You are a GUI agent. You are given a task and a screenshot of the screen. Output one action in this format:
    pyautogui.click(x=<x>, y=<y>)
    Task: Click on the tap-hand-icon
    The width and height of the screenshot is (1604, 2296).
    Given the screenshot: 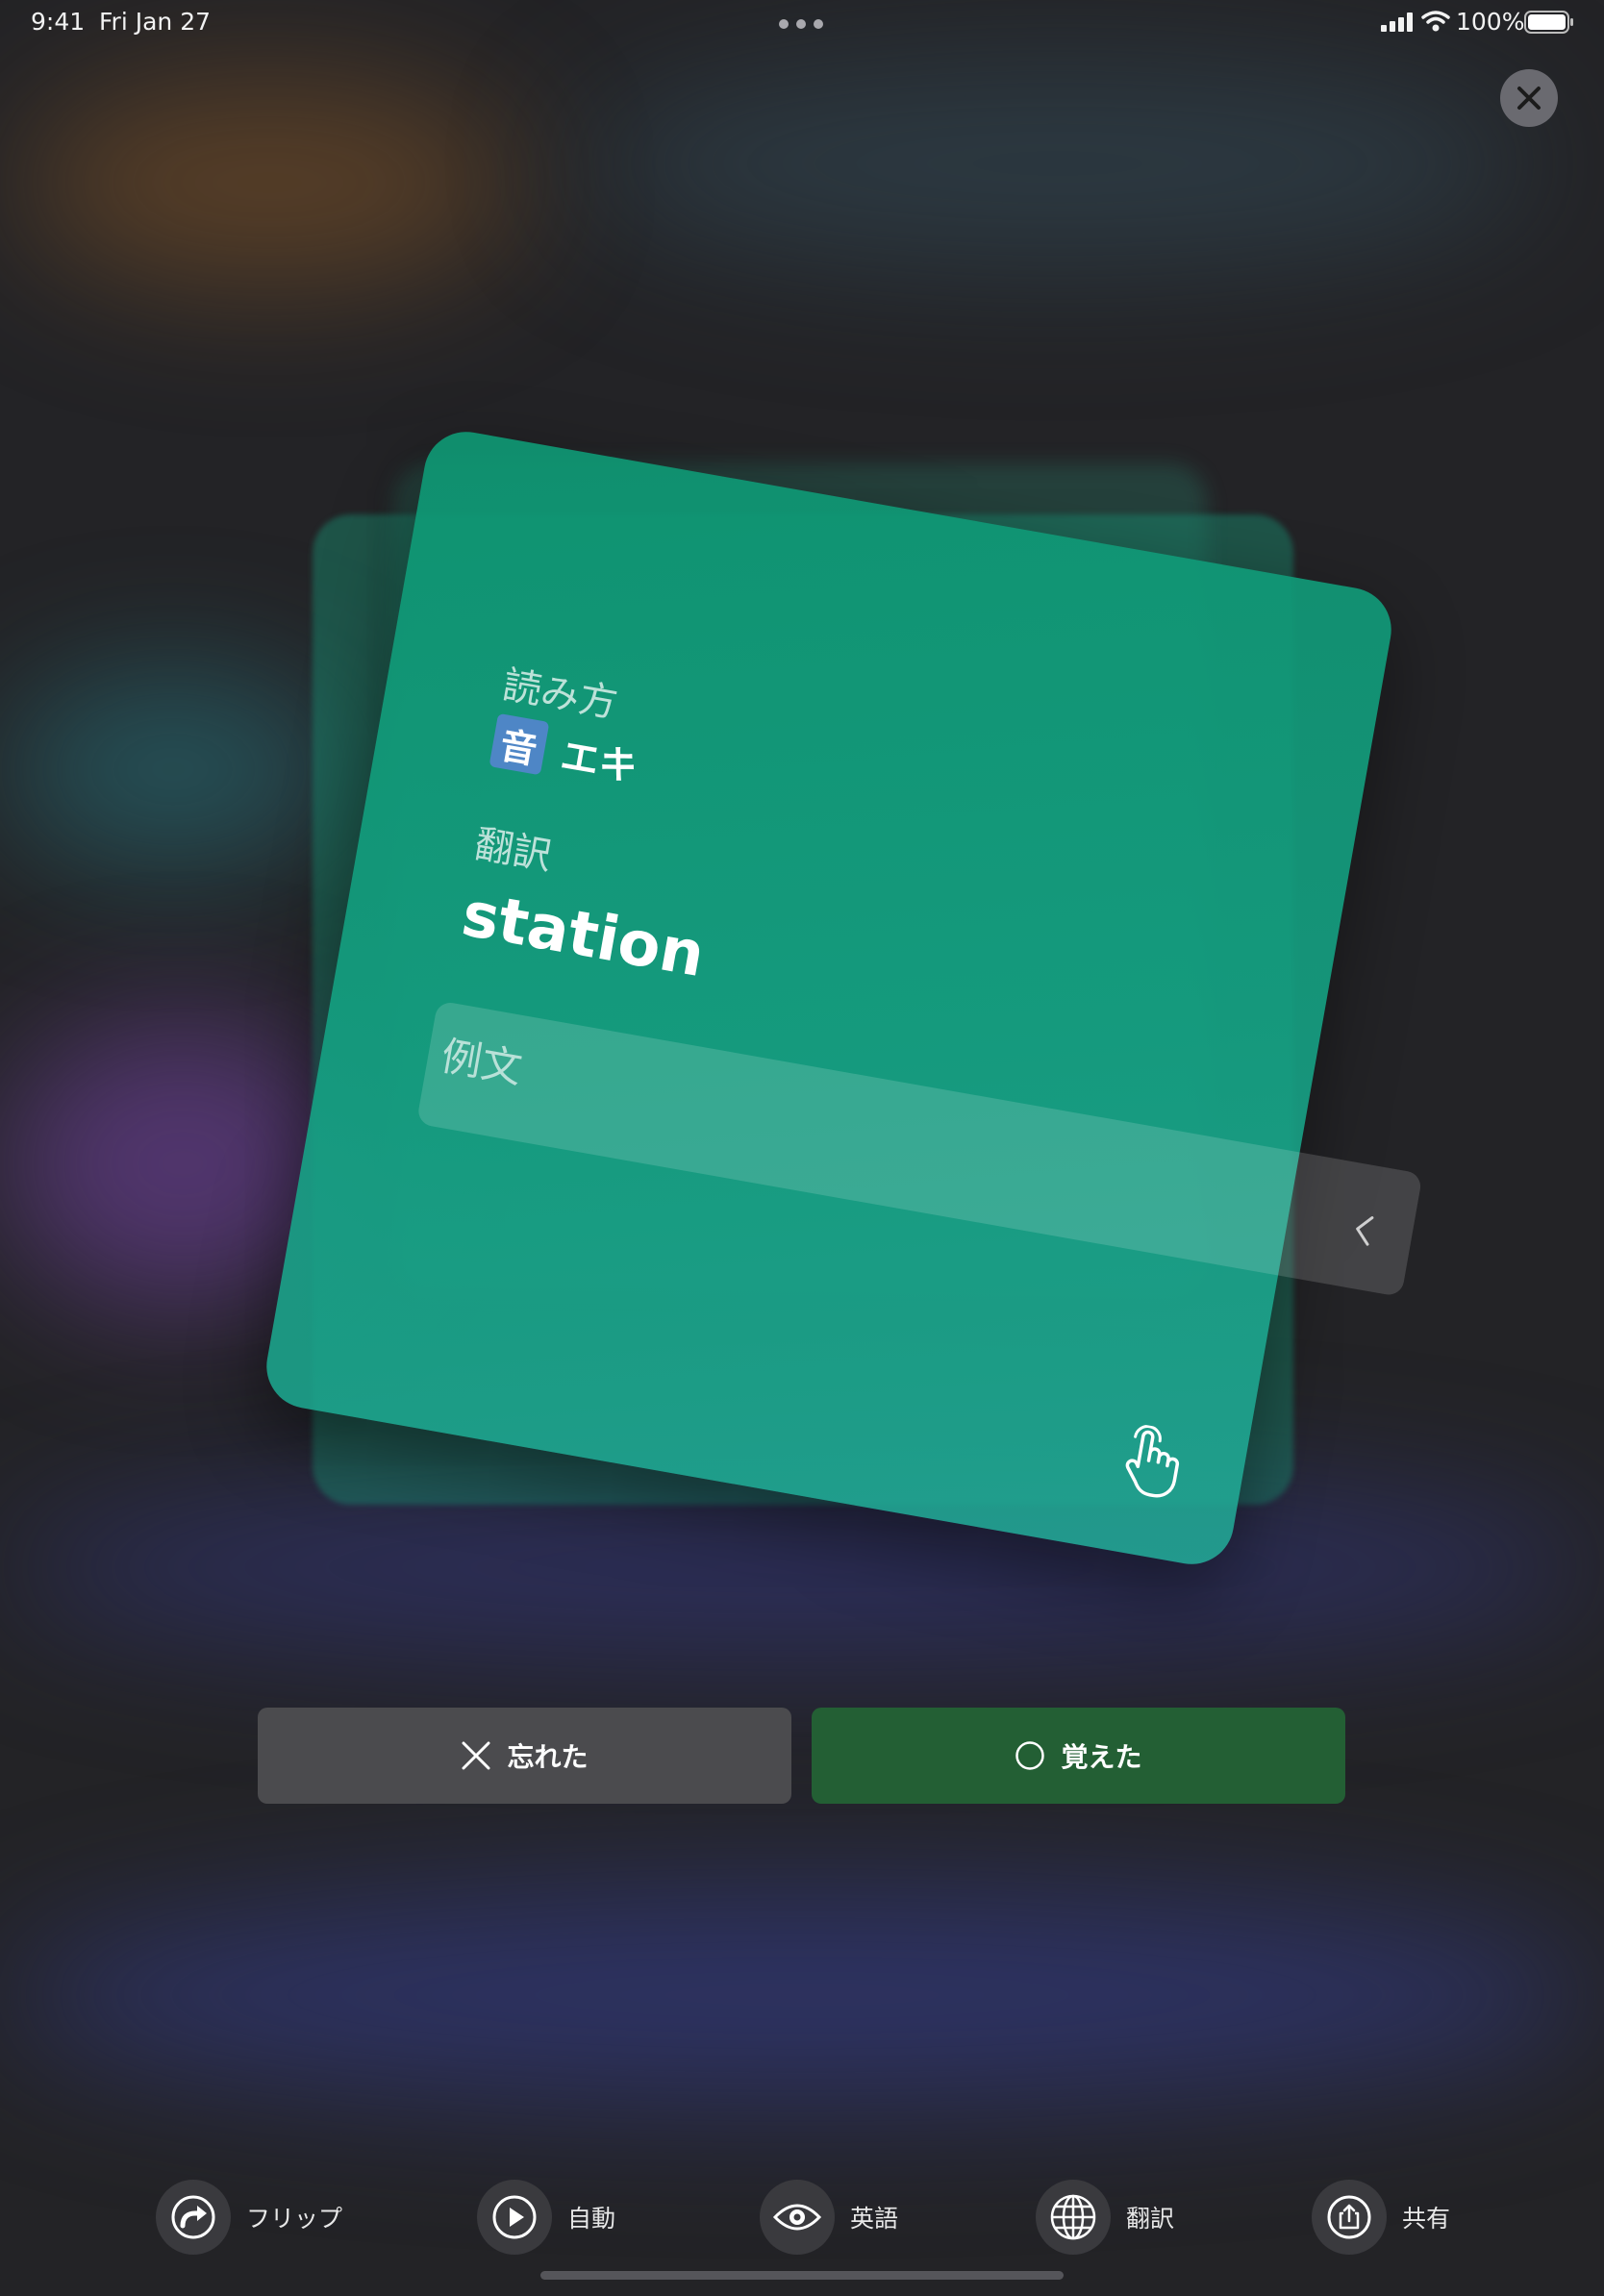 What is the action you would take?
    pyautogui.click(x=1152, y=1461)
    